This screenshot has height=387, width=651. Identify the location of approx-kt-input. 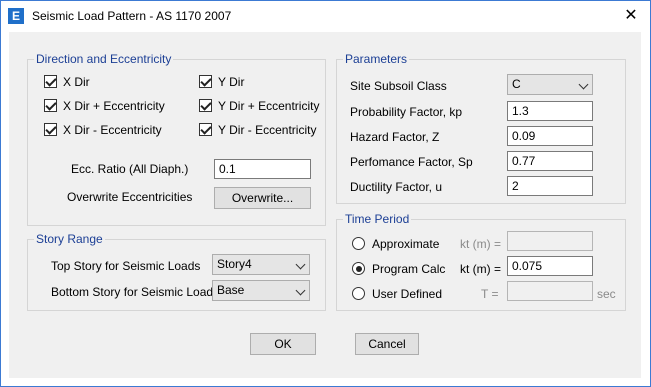
(550, 241).